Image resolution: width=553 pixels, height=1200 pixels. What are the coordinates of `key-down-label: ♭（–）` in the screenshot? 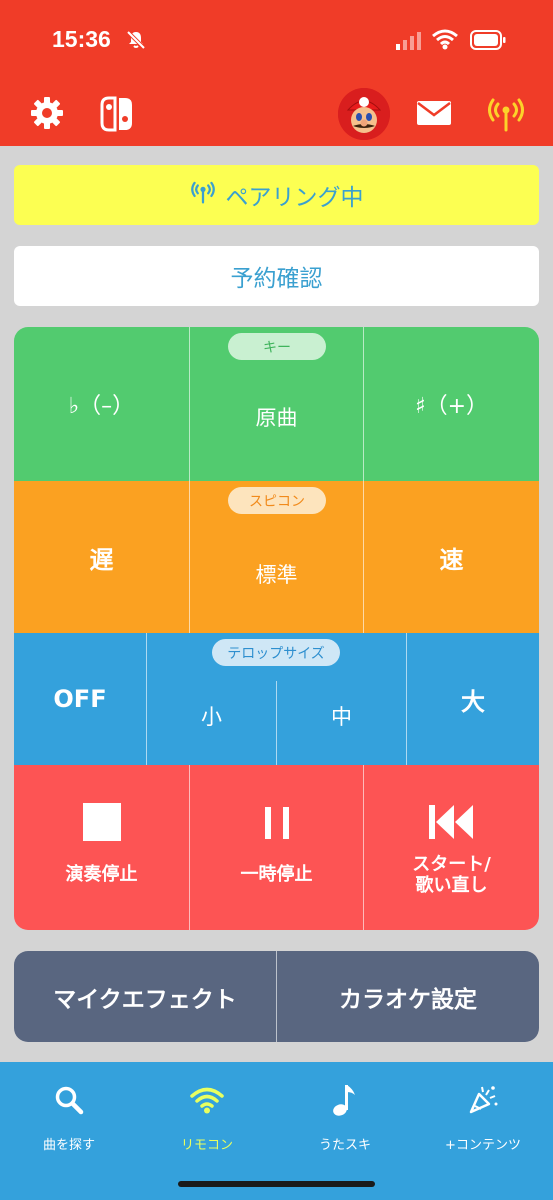 It's located at (101, 406).